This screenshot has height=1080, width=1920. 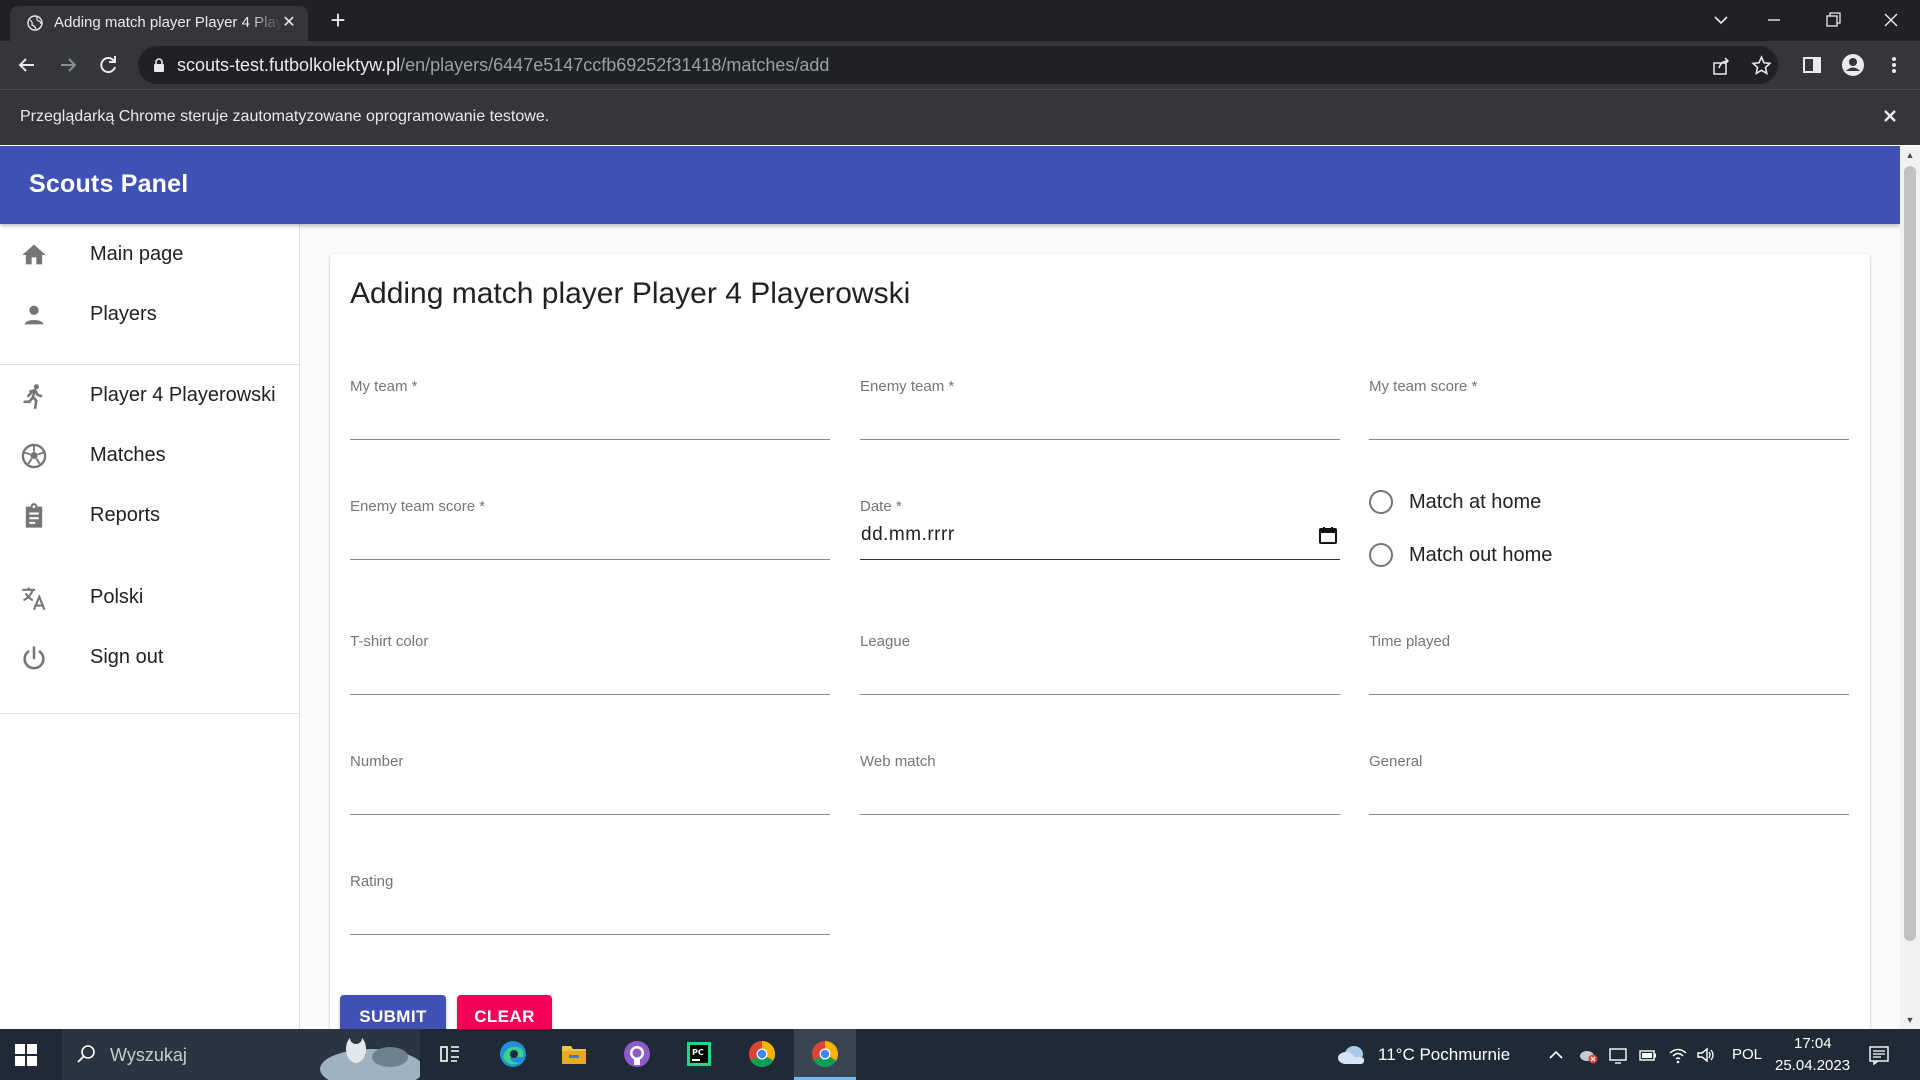 What do you see at coordinates (338, 20) in the screenshot?
I see `new-tab-button: +` at bounding box center [338, 20].